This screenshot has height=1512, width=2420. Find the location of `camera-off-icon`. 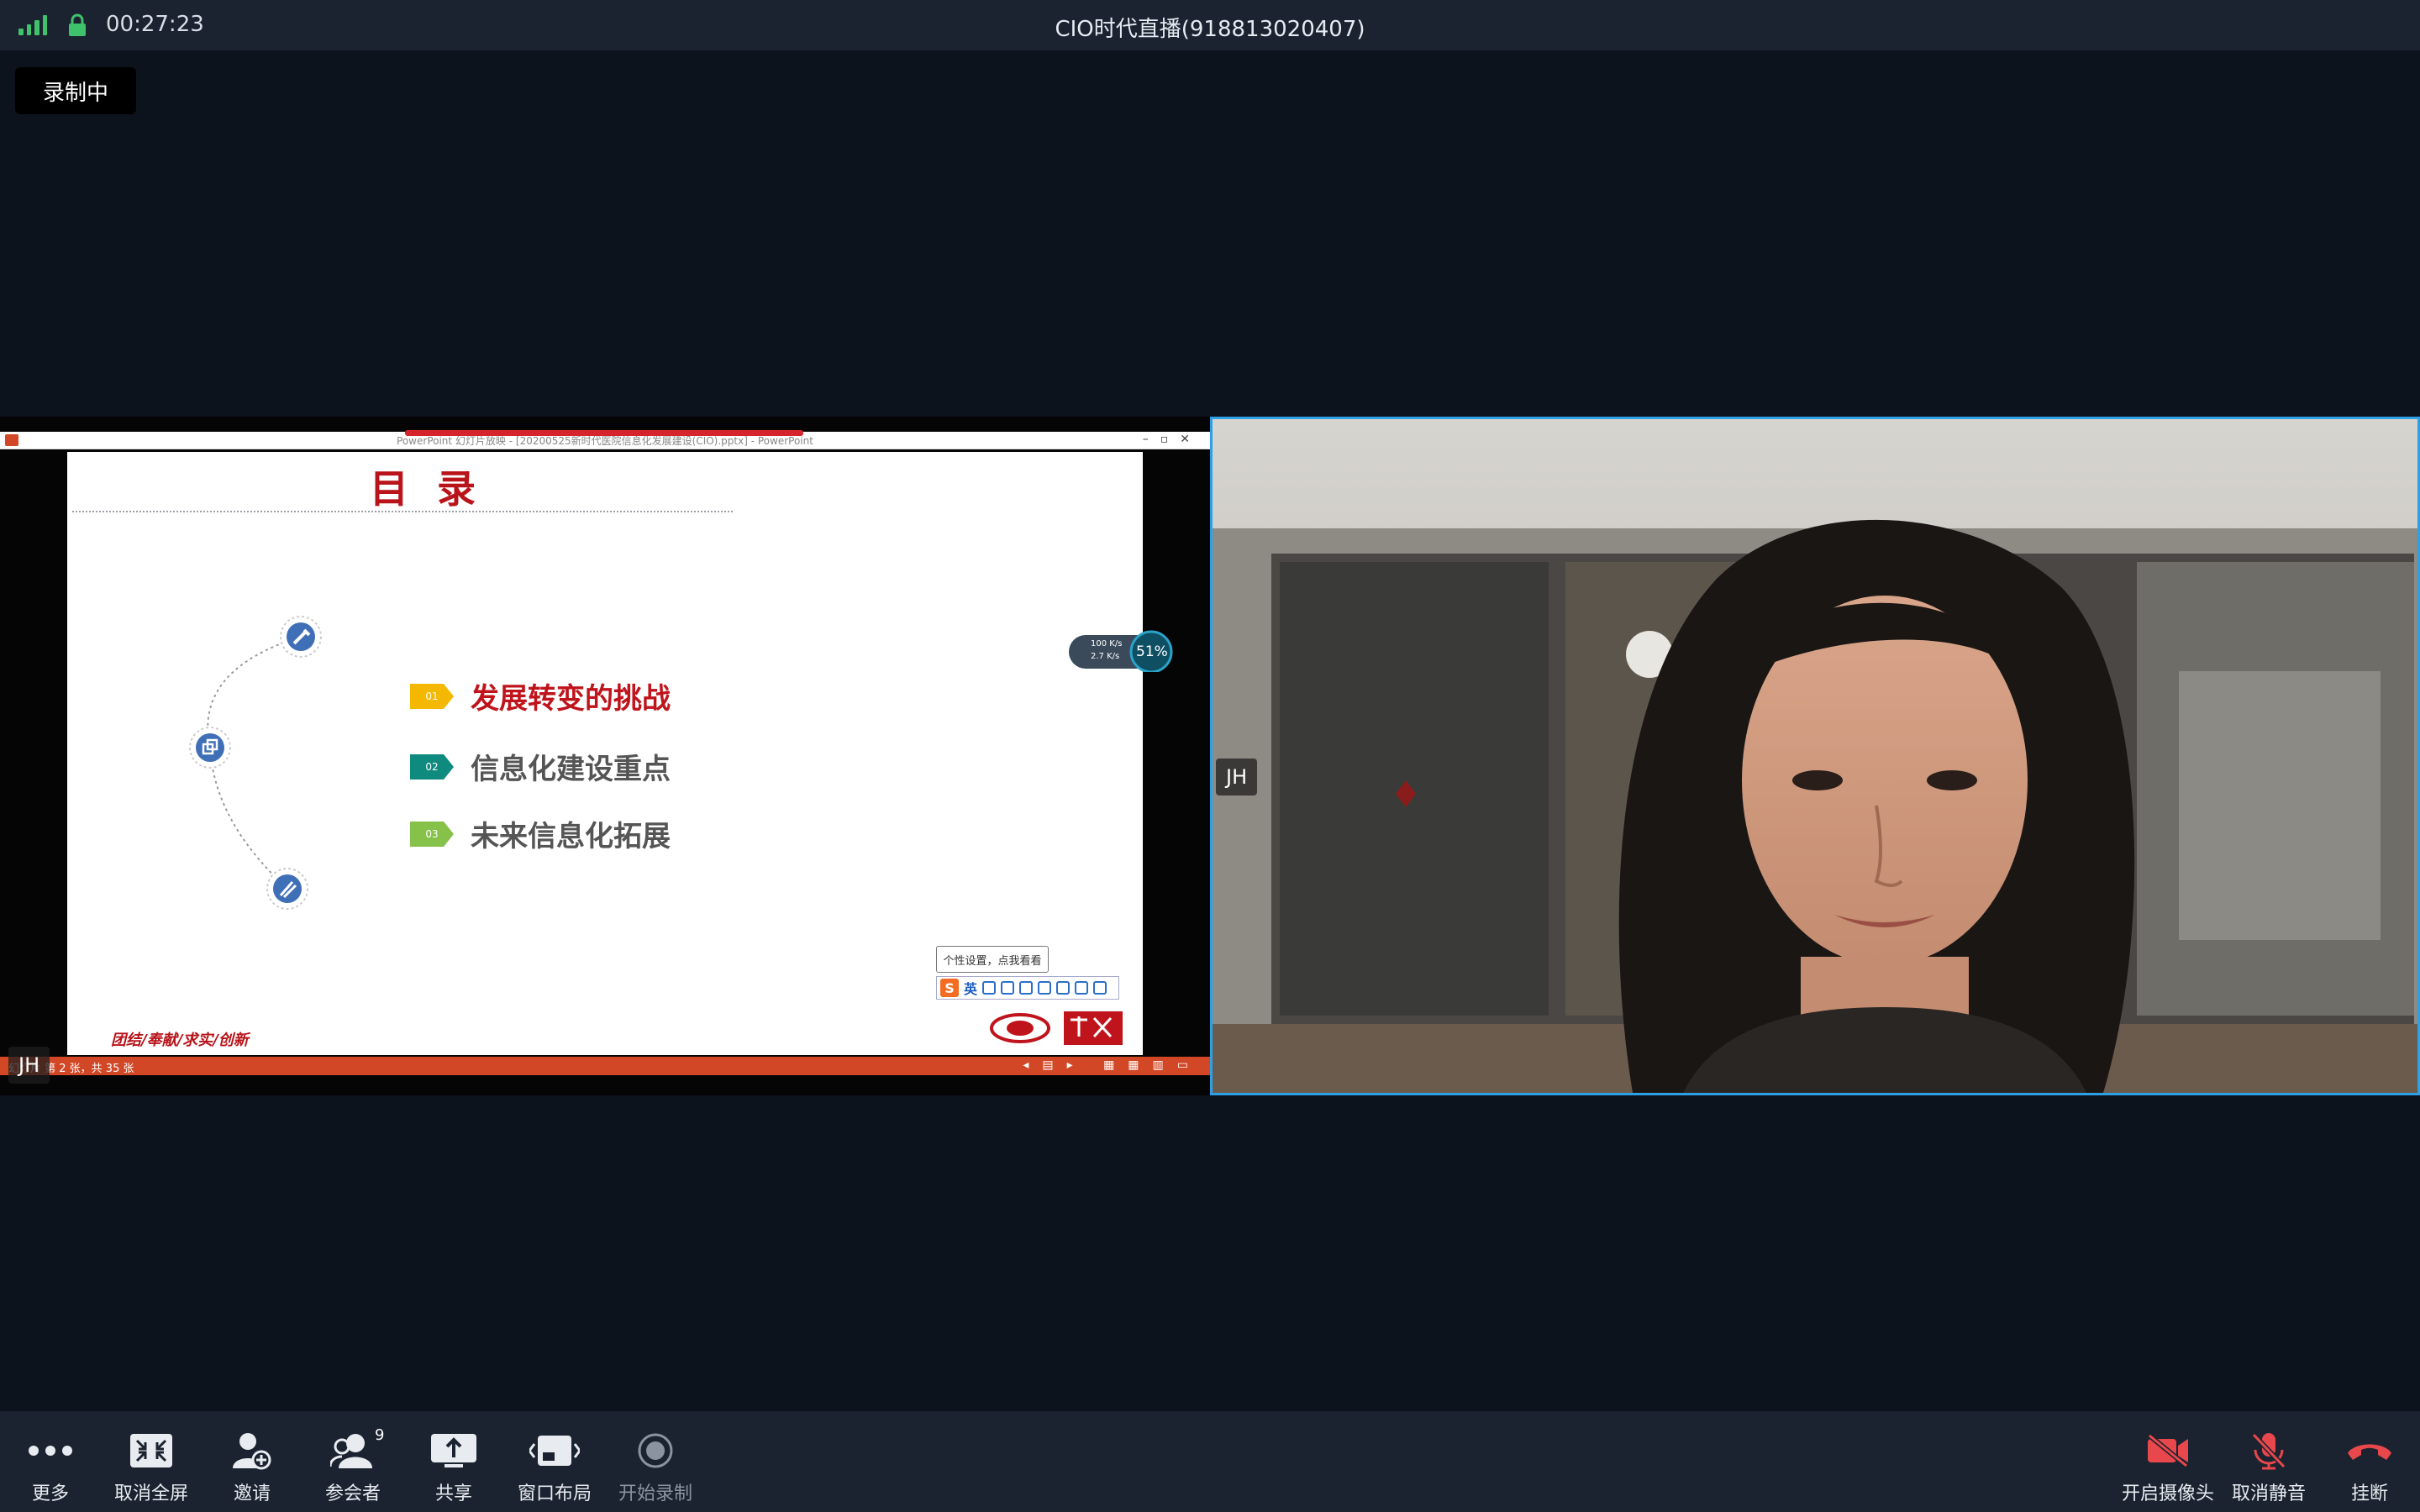

camera-off-icon is located at coordinates (2168, 1451).